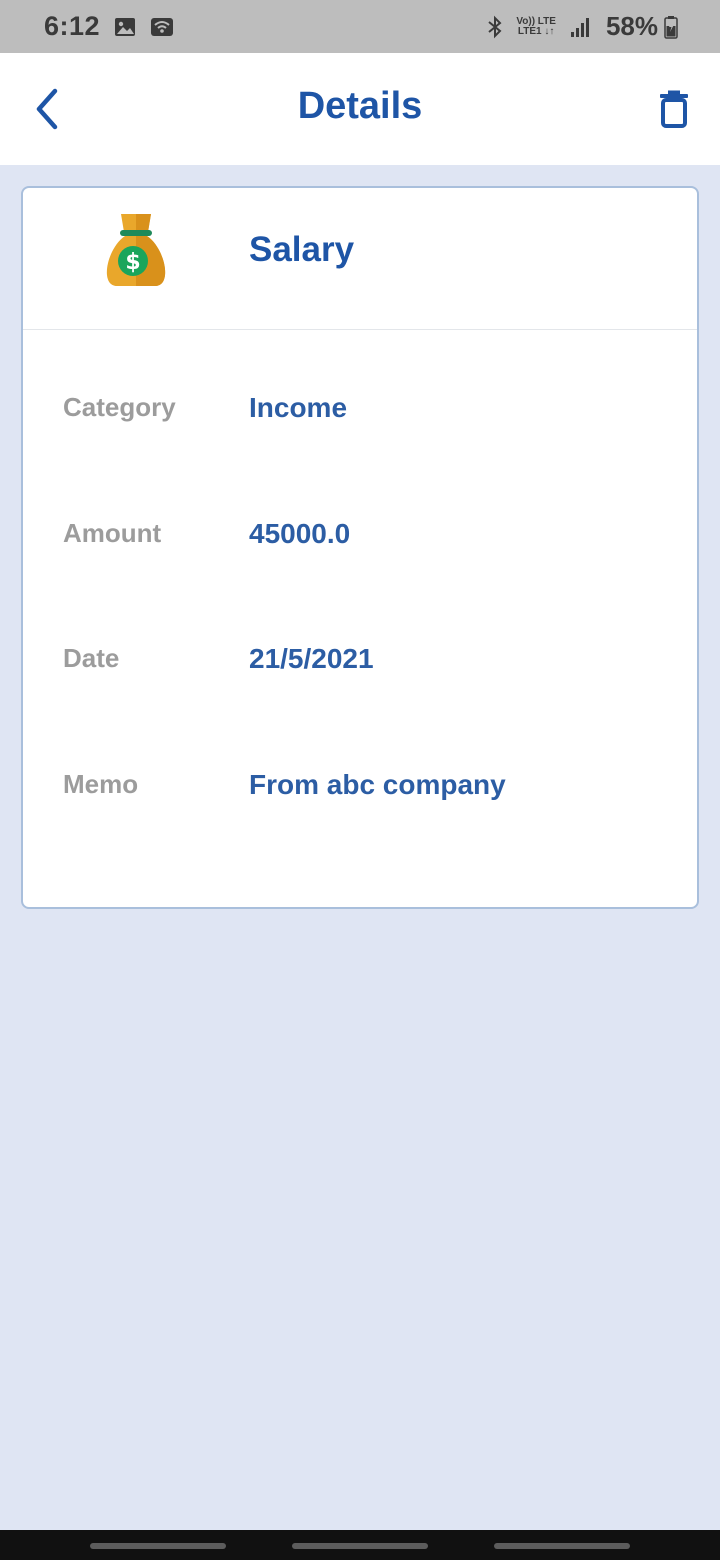 The image size is (720, 1560). I want to click on date-value: 21/5/2021, so click(311, 658).